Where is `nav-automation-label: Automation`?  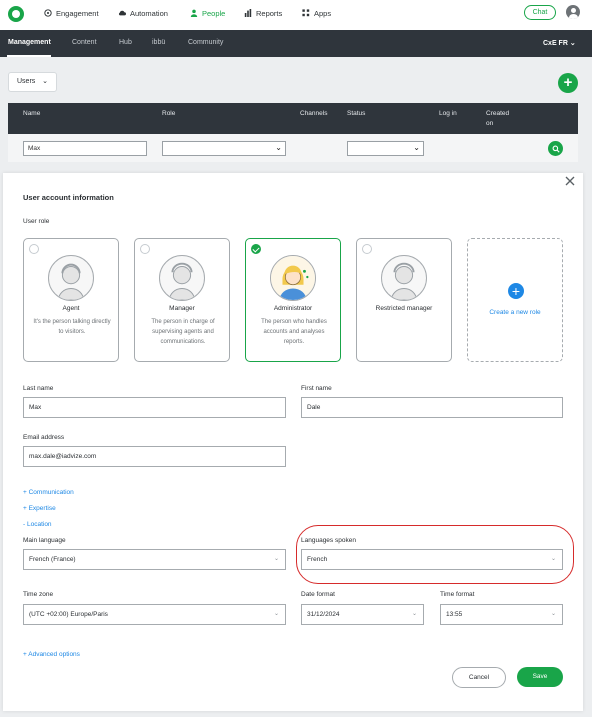
nav-automation-label: Automation is located at coordinates (149, 13).